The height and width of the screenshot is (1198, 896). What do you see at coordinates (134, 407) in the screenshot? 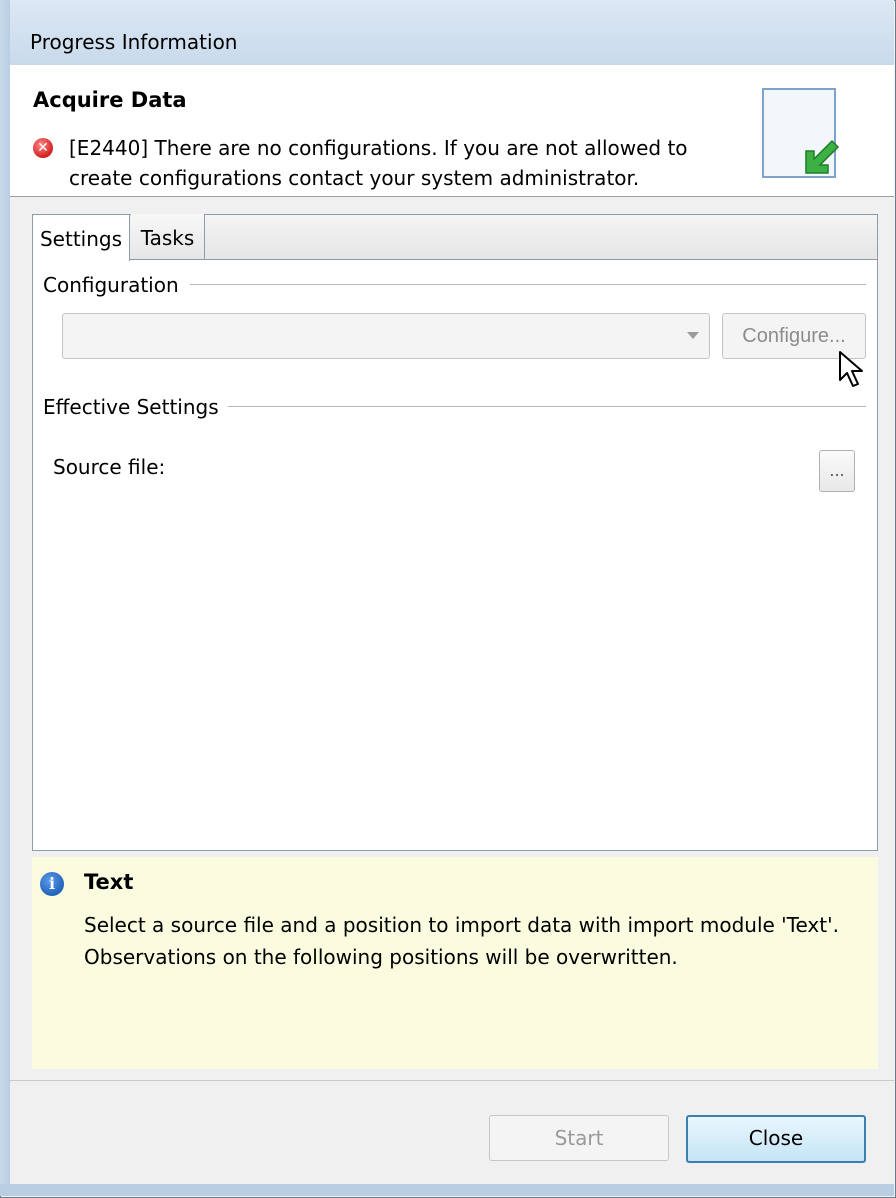
I see `effective-settings-group-label: Effective Settings` at bounding box center [134, 407].